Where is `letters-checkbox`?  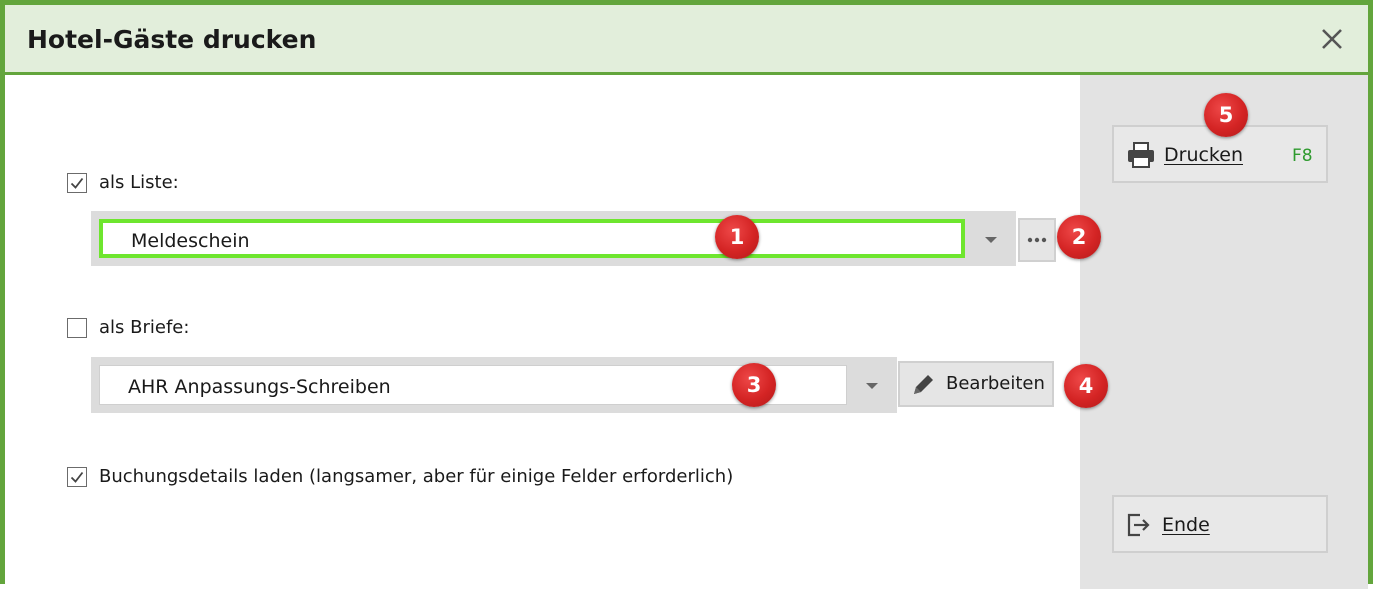 letters-checkbox is located at coordinates (77, 327).